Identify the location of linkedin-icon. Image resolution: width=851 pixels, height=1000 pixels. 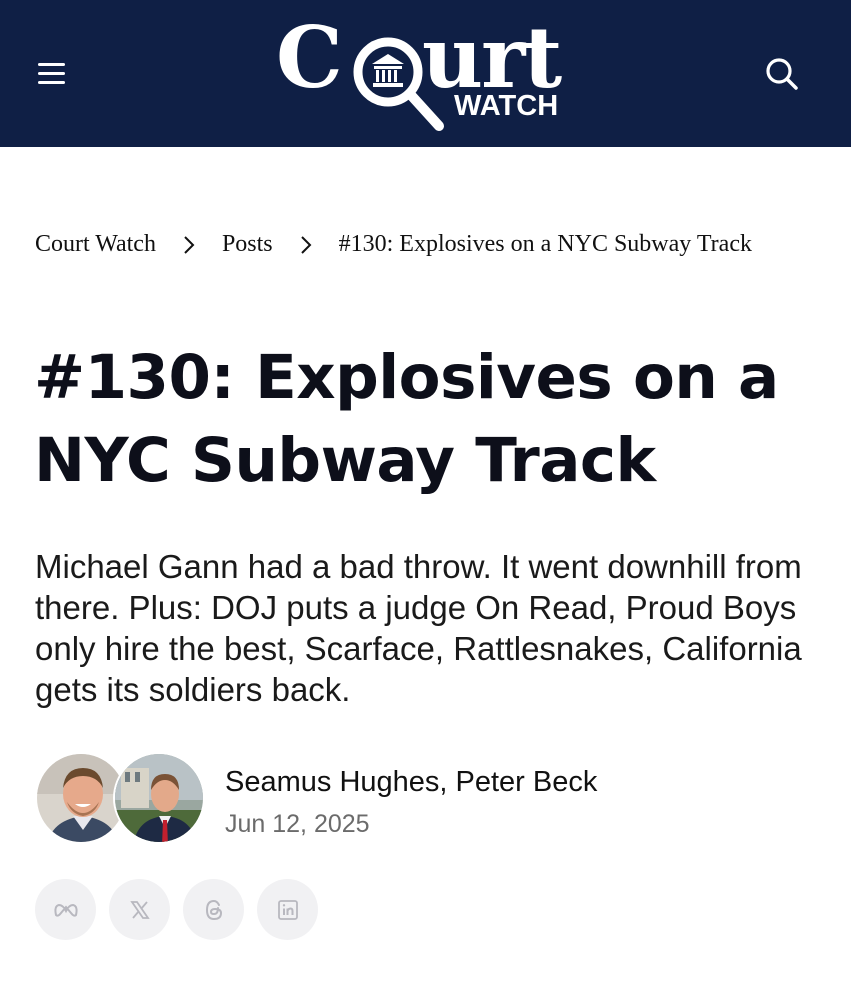
(287, 909).